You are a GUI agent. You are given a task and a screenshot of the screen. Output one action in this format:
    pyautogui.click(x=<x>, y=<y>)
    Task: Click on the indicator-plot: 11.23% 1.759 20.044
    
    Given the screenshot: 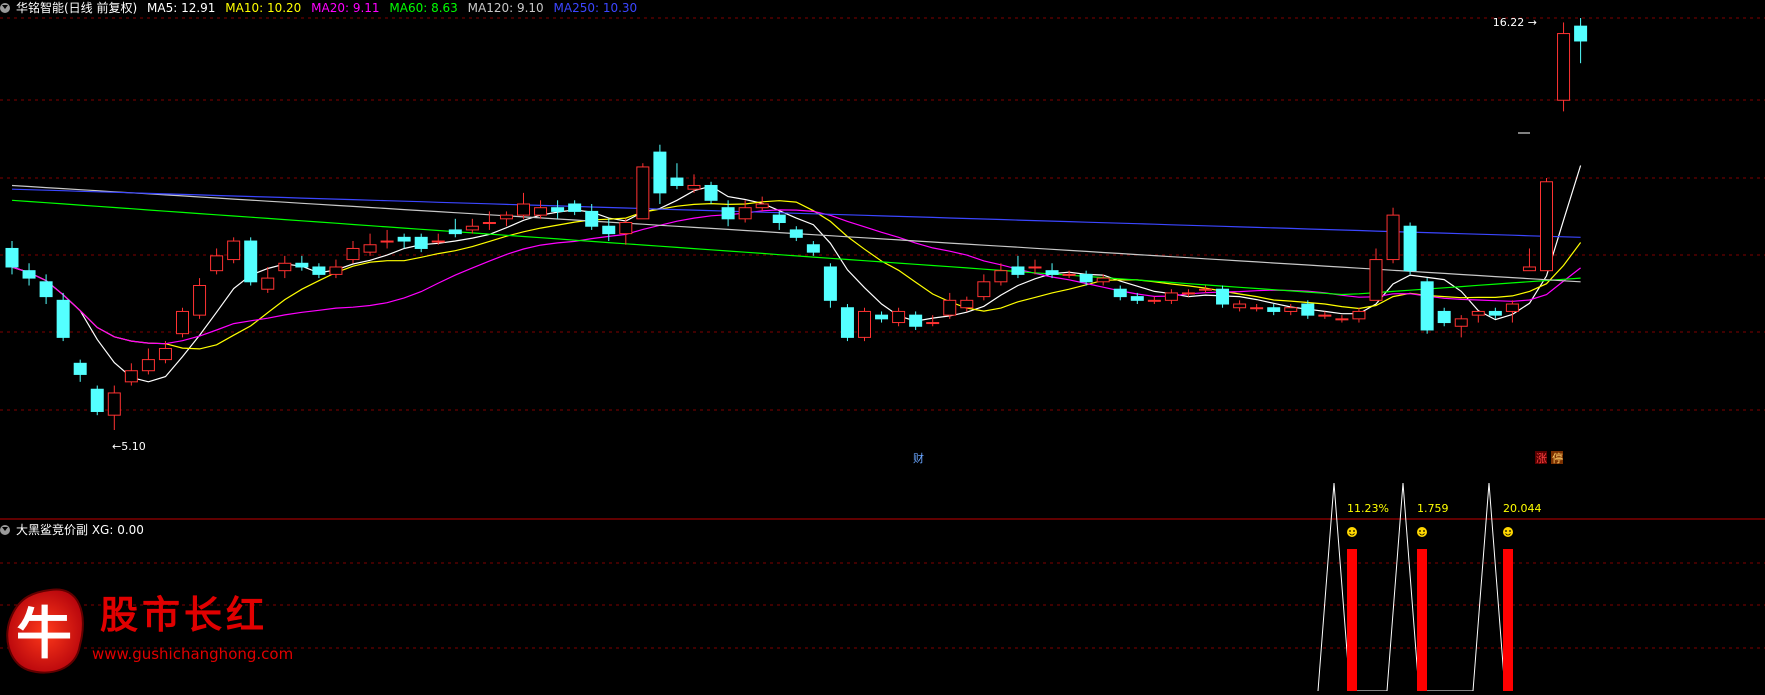 What is the action you would take?
    pyautogui.click(x=1429, y=586)
    